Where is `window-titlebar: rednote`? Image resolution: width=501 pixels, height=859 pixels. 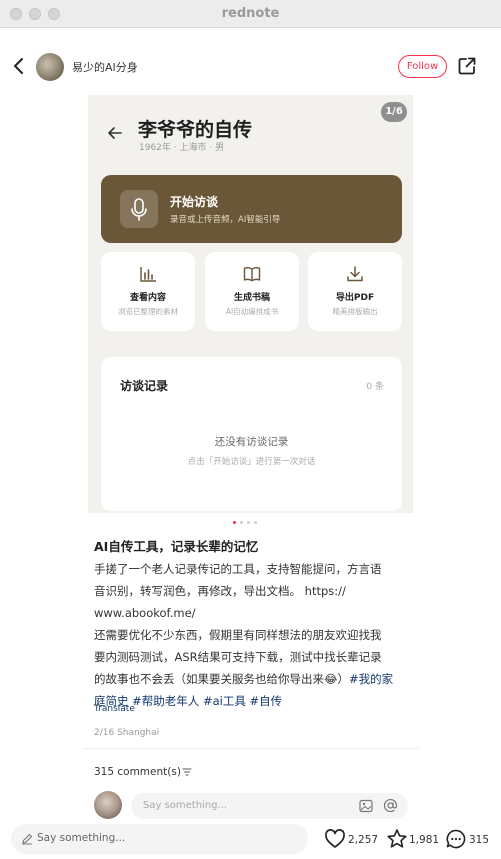
window-titlebar: rednote is located at coordinates (250, 14).